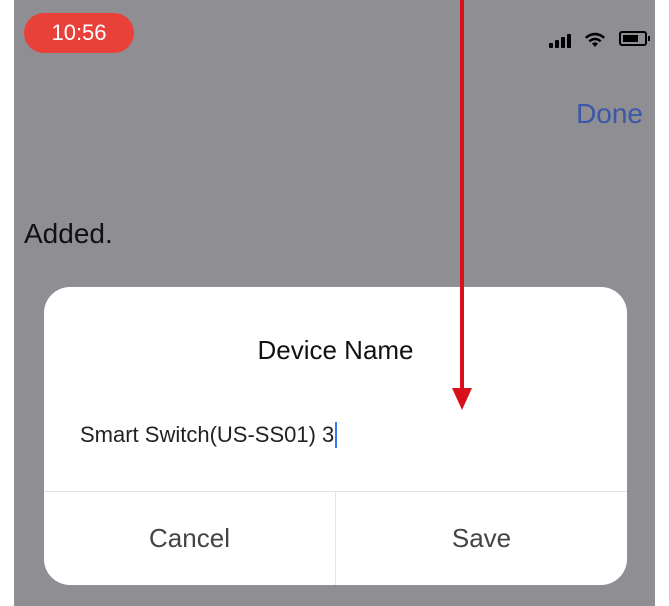 This screenshot has width=669, height=606. What do you see at coordinates (609, 114) in the screenshot?
I see `done-button: Done` at bounding box center [609, 114].